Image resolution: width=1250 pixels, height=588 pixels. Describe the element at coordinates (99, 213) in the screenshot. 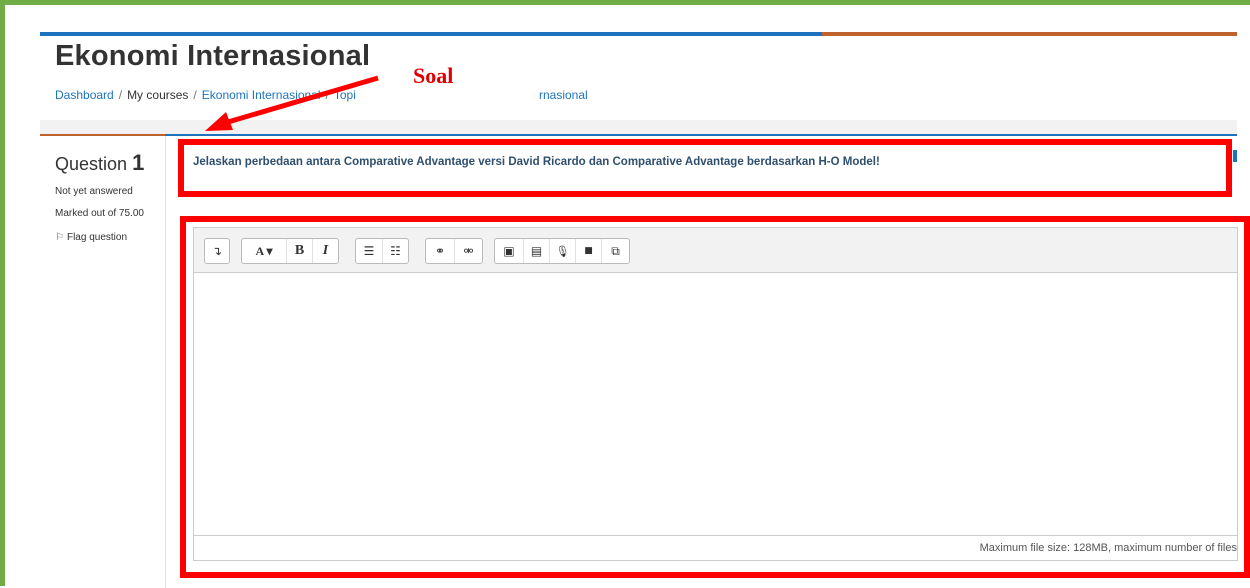

I see `question-grade: Marked out of 75.00` at that location.